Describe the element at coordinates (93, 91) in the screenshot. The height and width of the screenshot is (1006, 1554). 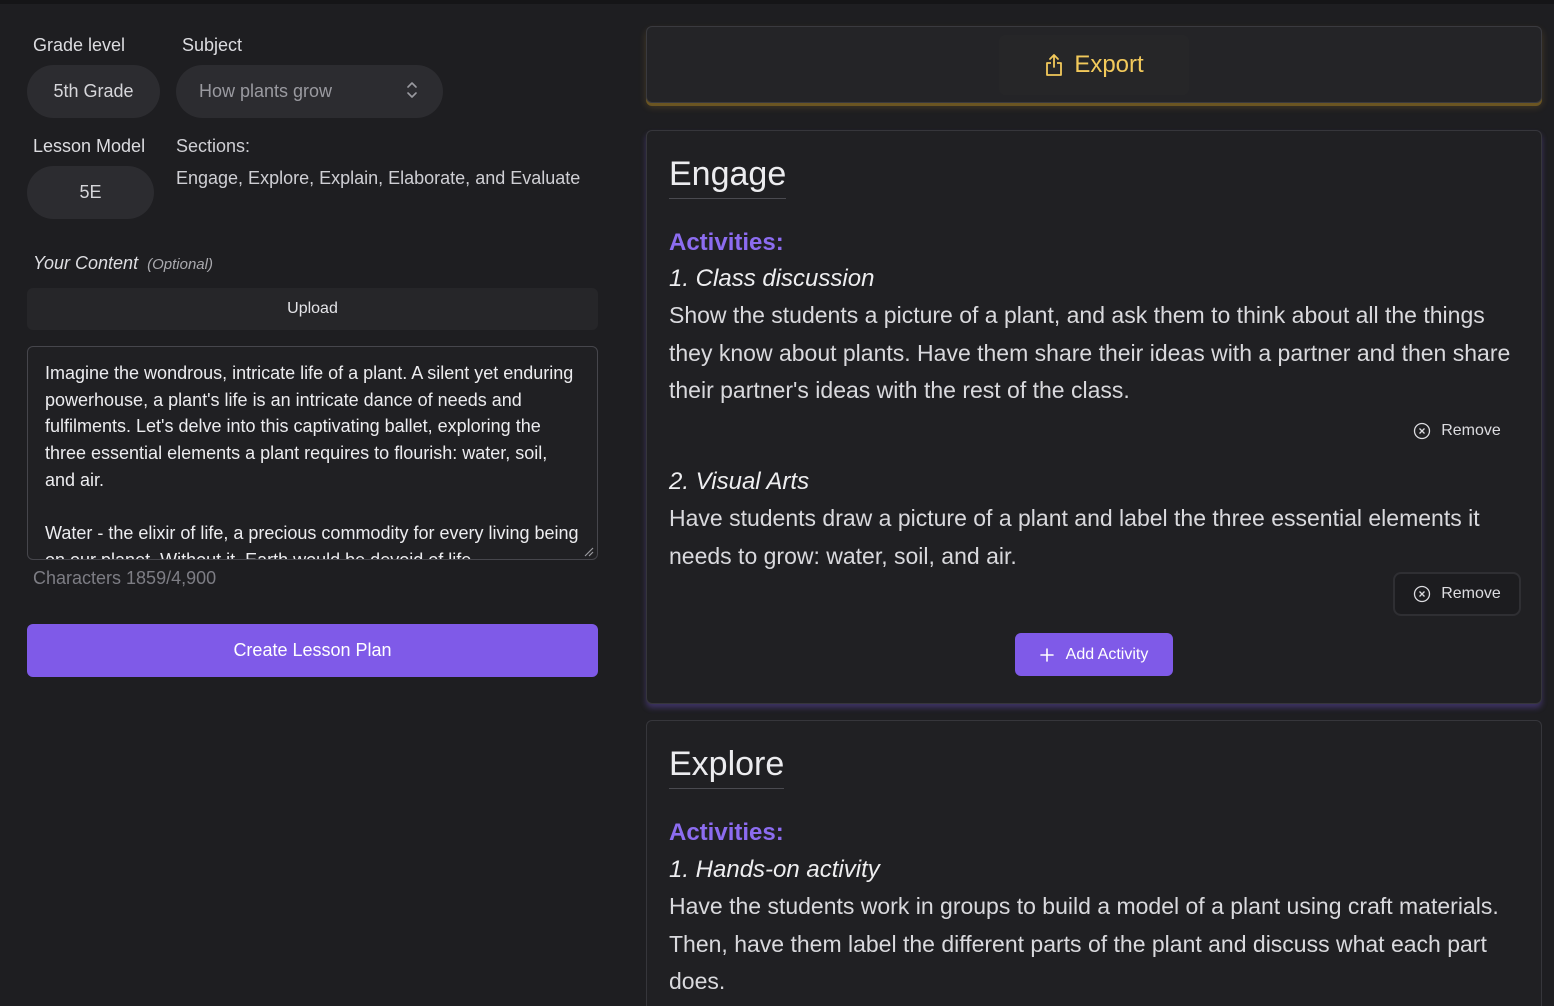
I see `grade-level-select: 5th Grade` at that location.